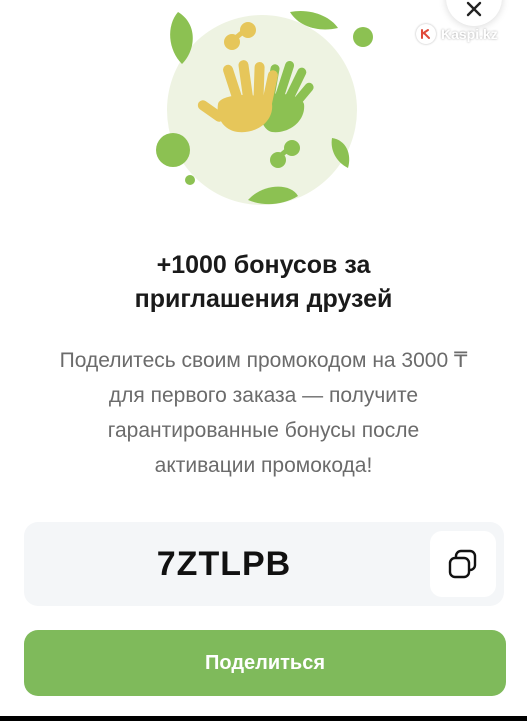  Describe the element at coordinates (263, 265) in the screenshot. I see `title-line-1: +1000 бонусов за` at that location.